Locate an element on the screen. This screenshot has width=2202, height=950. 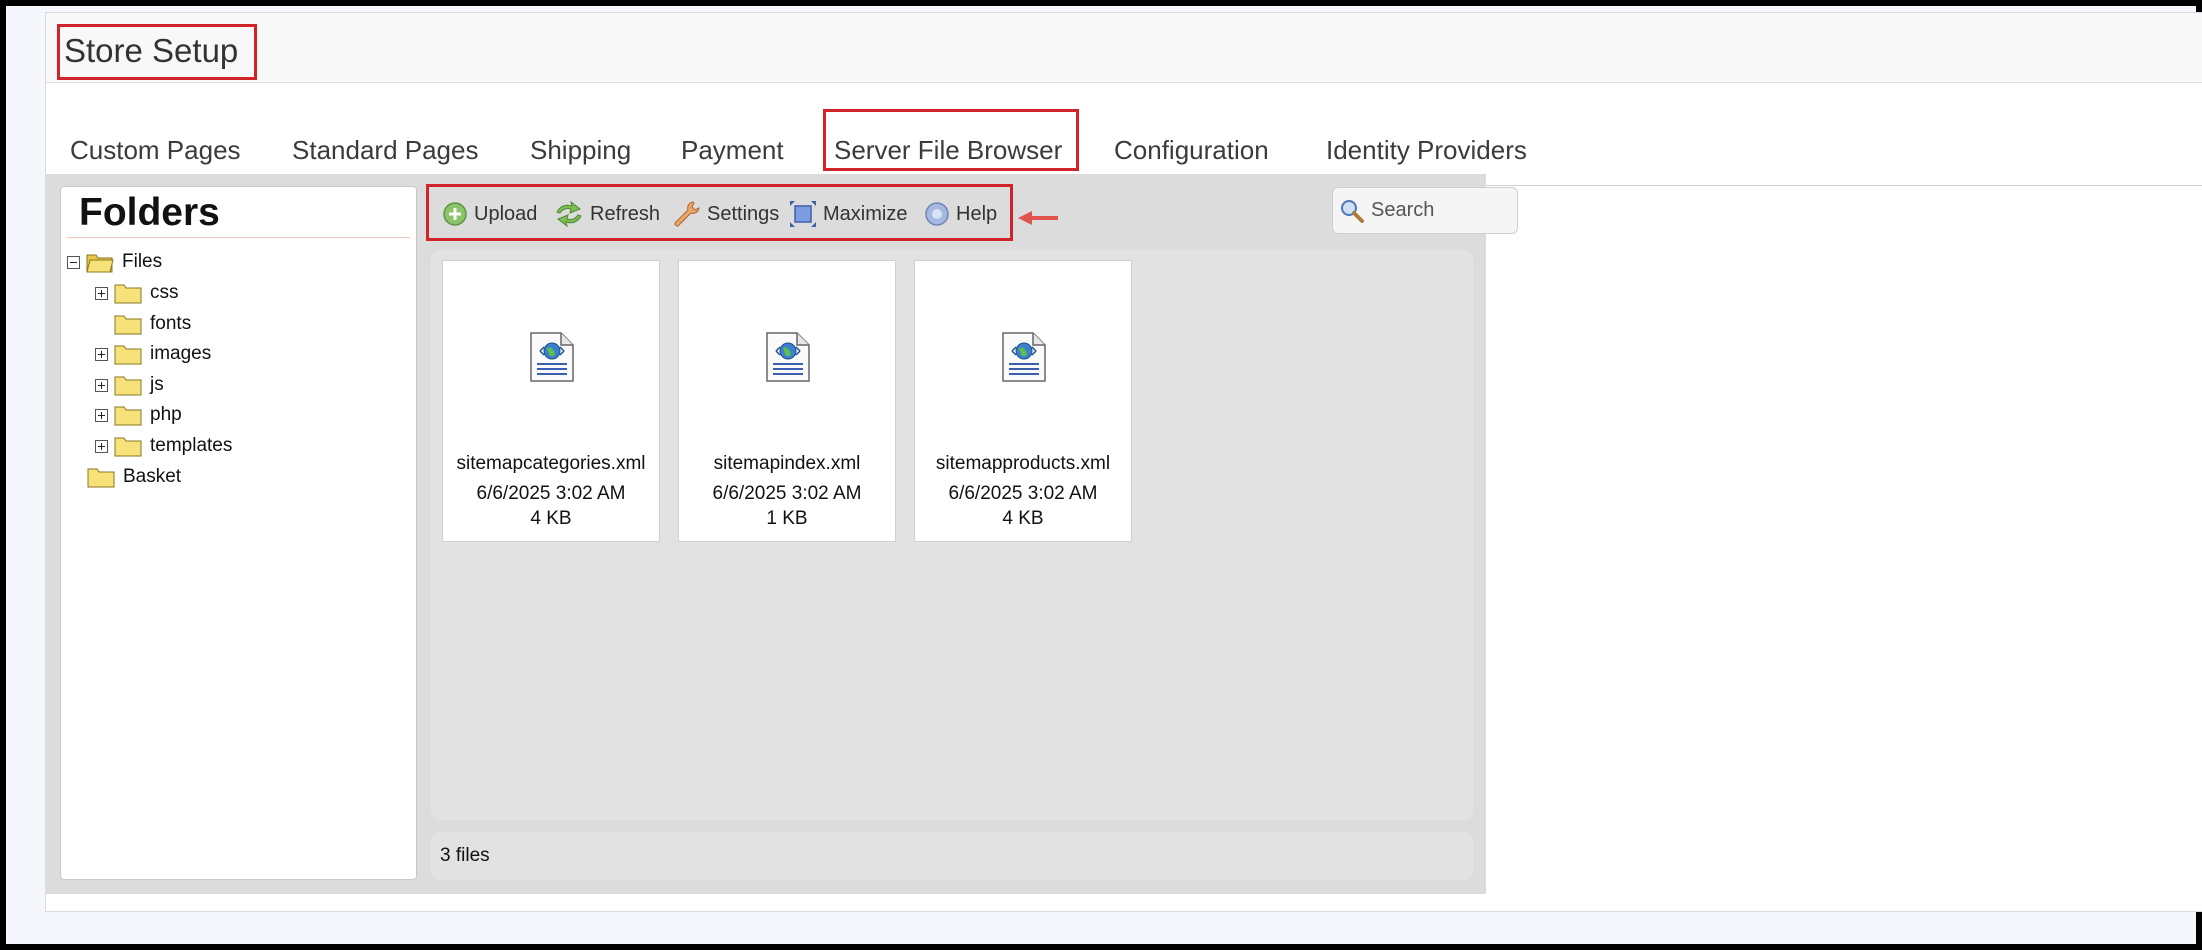
tree-label: js is located at coordinates (157, 384).